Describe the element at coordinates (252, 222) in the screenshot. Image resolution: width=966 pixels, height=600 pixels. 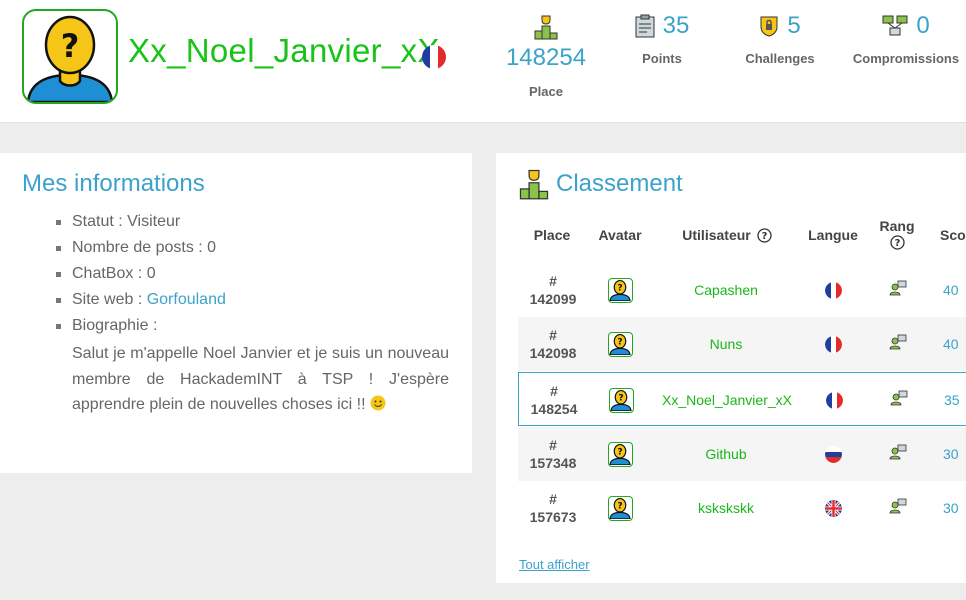
I see `statut-item: Statut : Visiteur` at that location.